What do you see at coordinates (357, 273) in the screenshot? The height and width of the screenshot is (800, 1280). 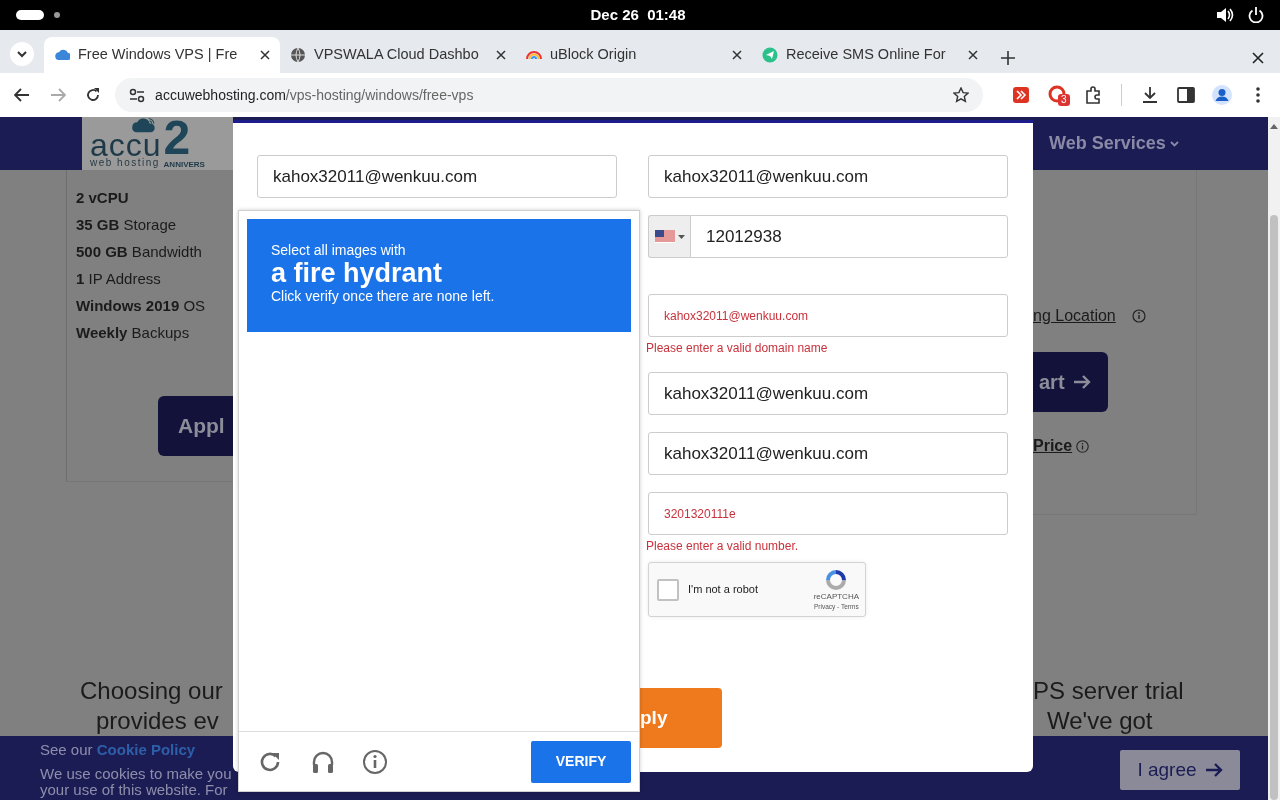 I see `captcha-target: a fire hydrant` at bounding box center [357, 273].